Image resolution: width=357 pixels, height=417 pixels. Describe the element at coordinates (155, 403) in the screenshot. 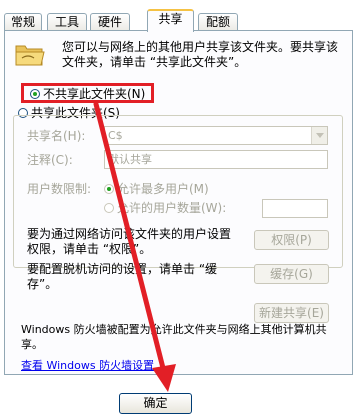

I see `ok-button: 确定` at that location.